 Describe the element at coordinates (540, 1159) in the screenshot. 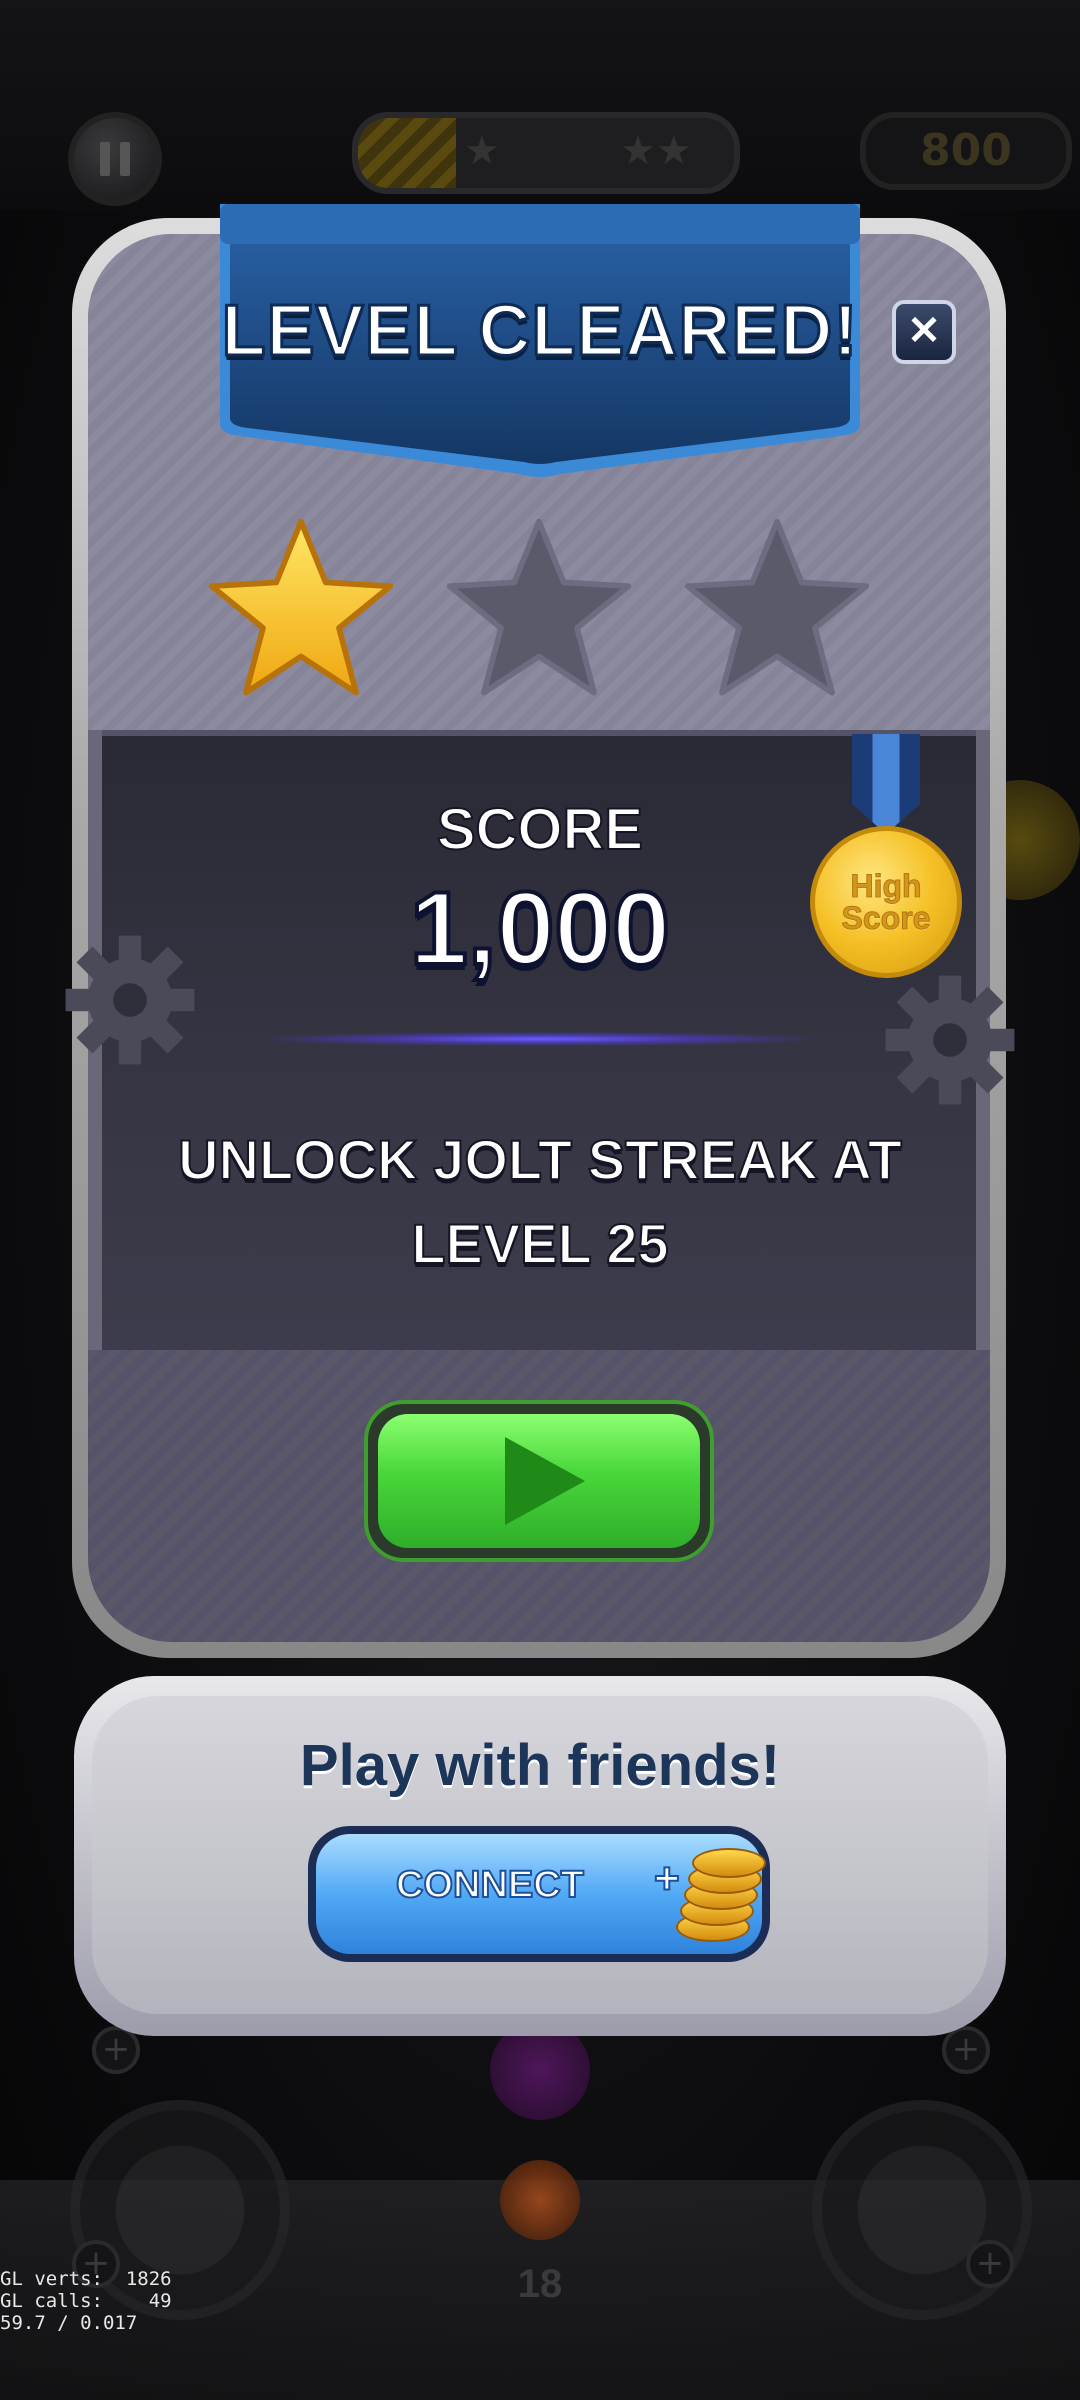

I see `unlock-line1: UNLOCK JOLT STREAK AT` at that location.